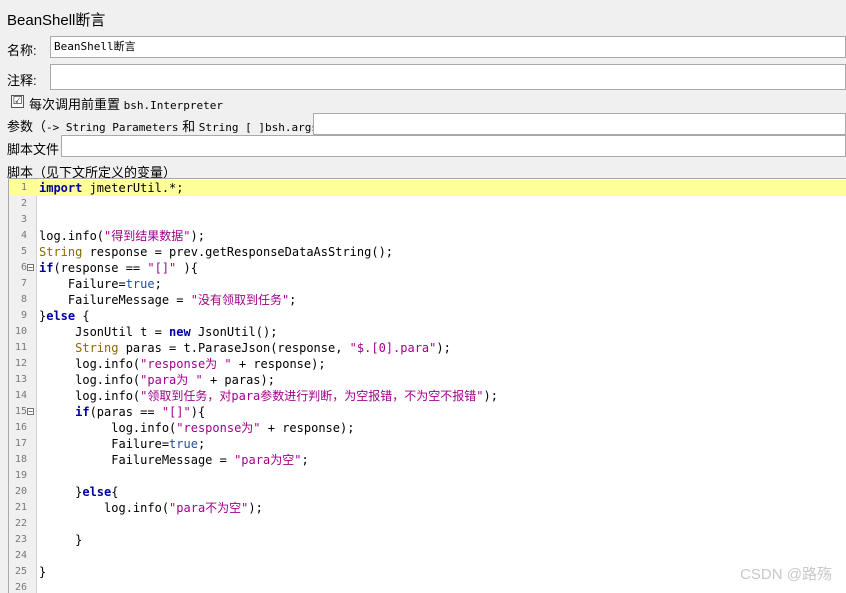 The width and height of the screenshot is (846, 593). What do you see at coordinates (17, 101) in the screenshot?
I see `reset-interpreter-checkbox: ☑` at bounding box center [17, 101].